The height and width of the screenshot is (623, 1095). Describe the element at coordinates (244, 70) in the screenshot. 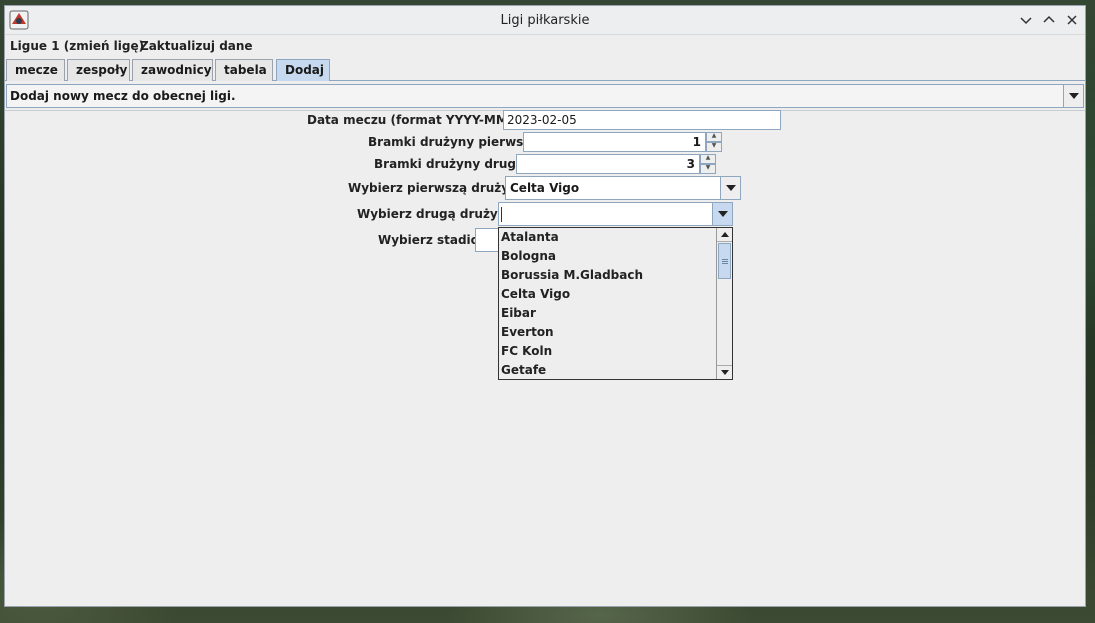

I see `tab-tabela: tabela` at that location.